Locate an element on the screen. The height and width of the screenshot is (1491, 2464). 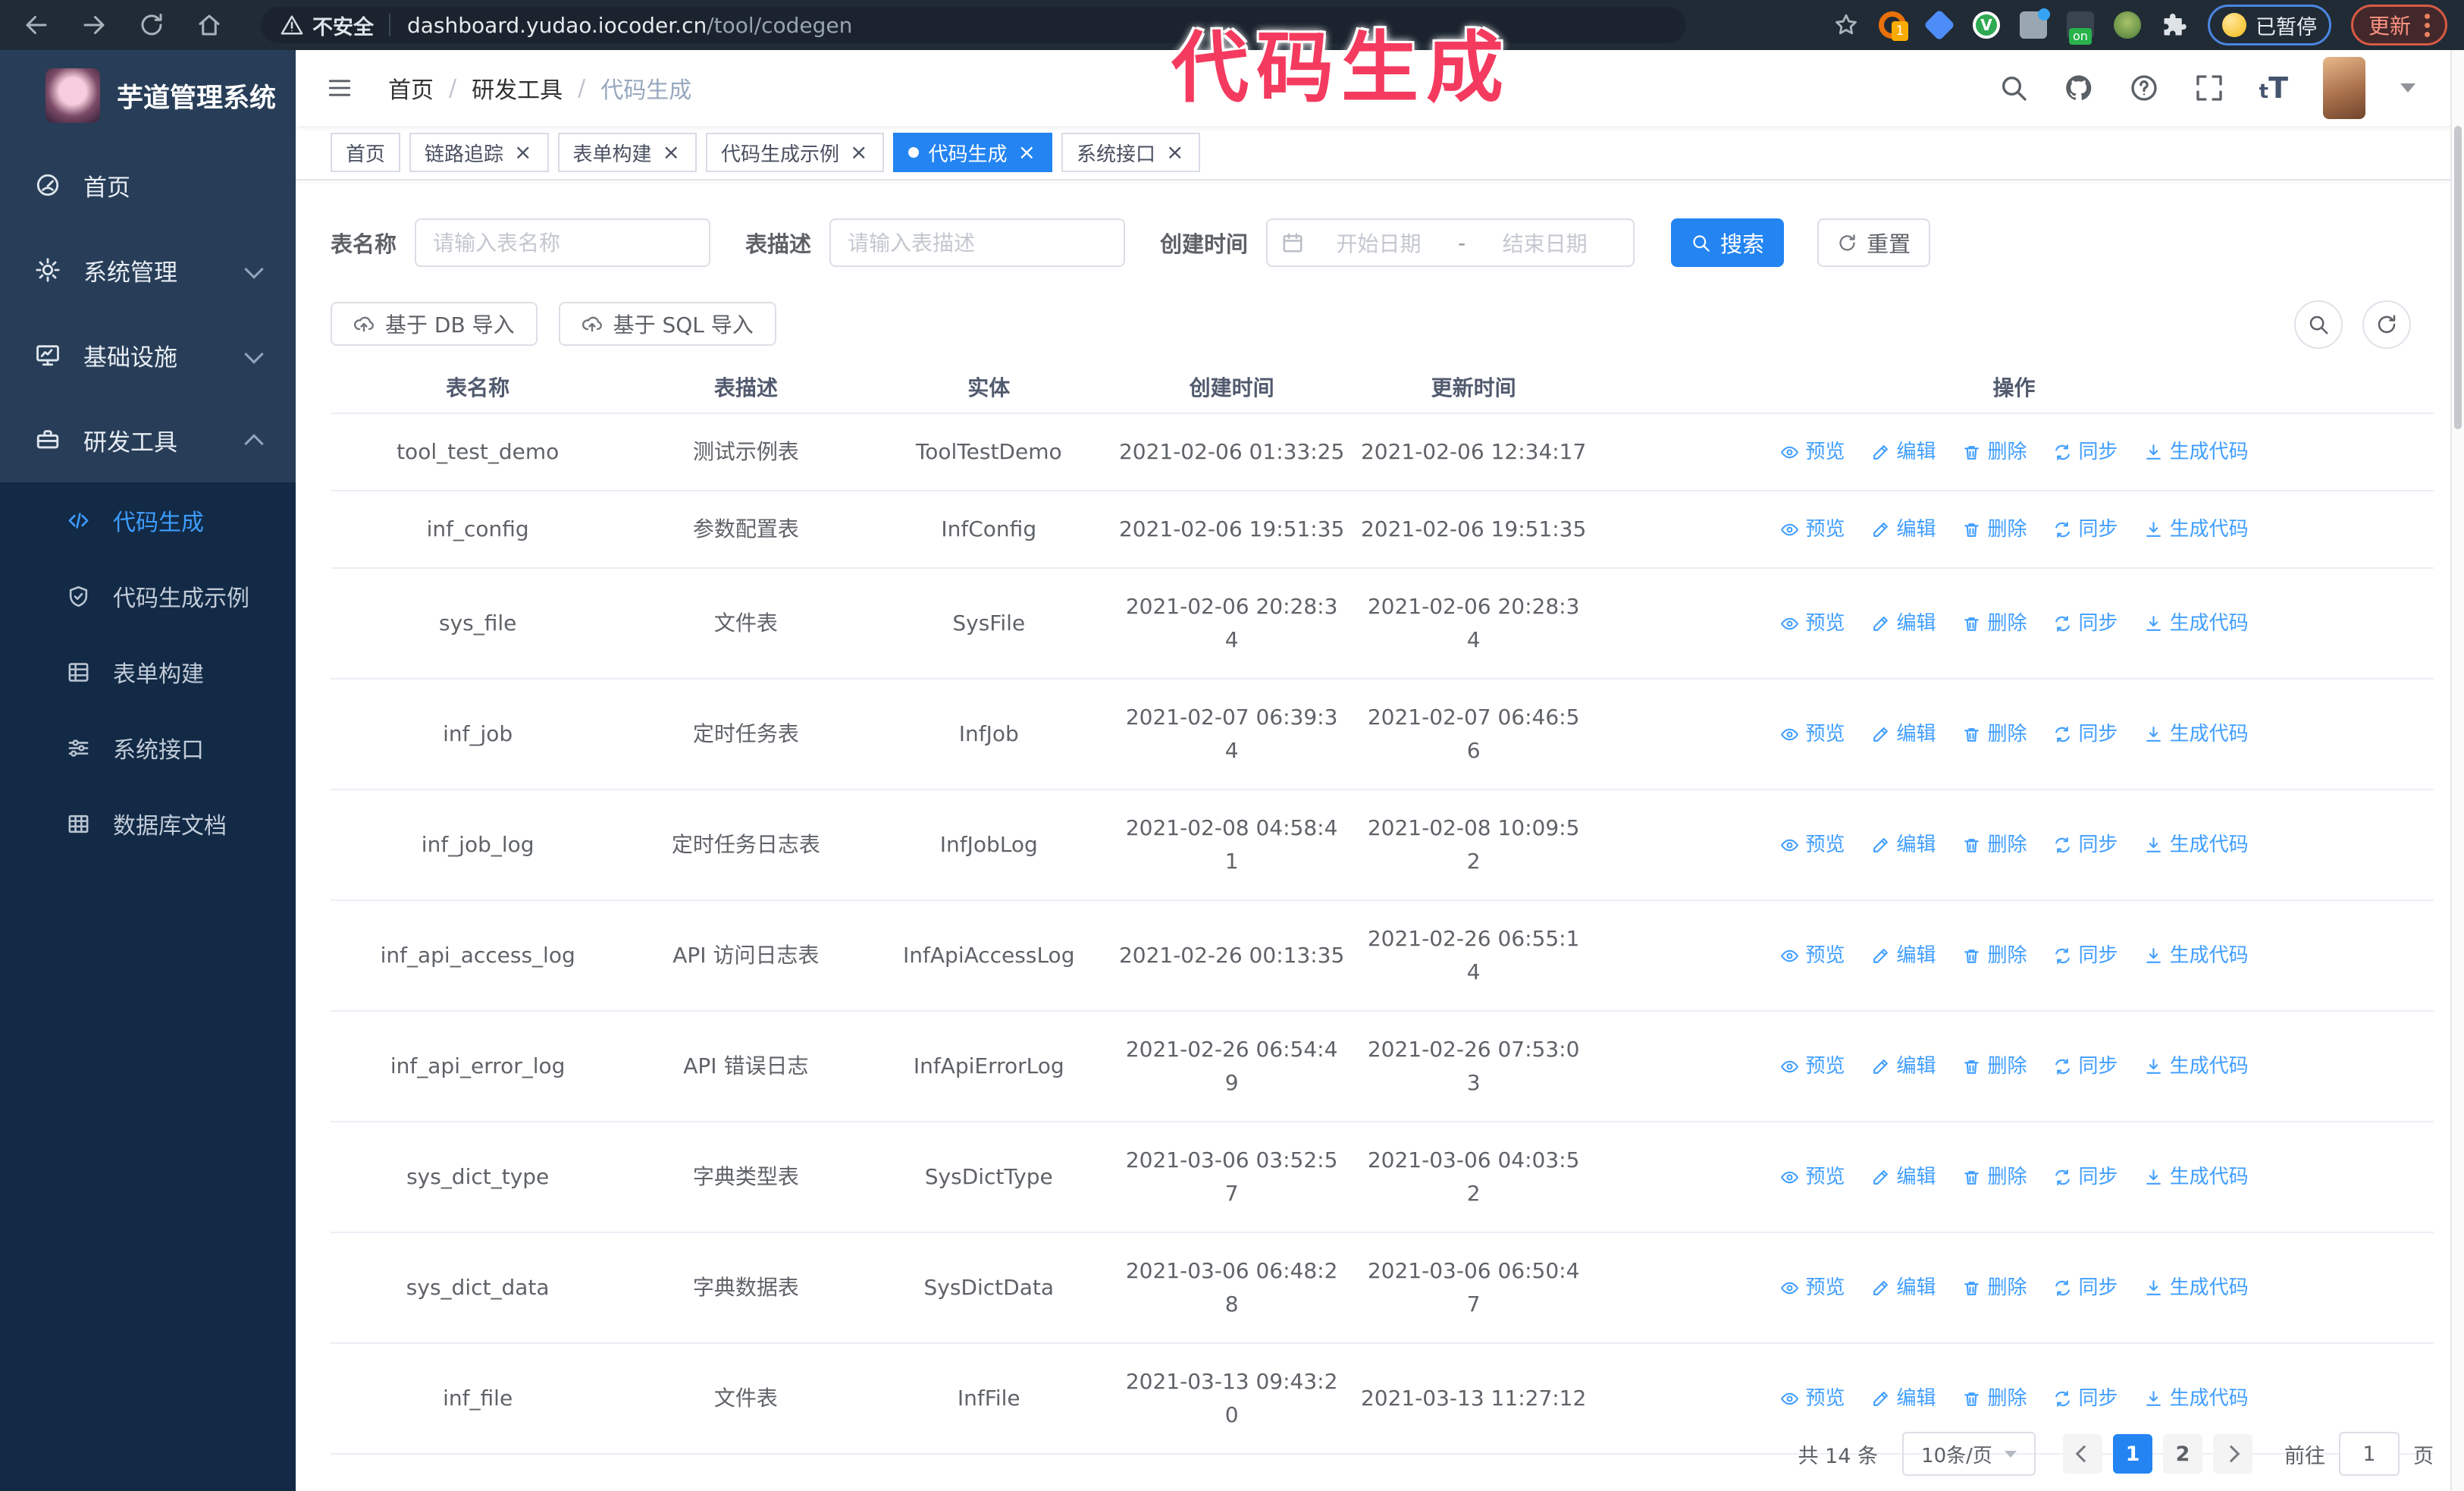
sidebar-item-首页: 首页 is located at coordinates (148, 185).